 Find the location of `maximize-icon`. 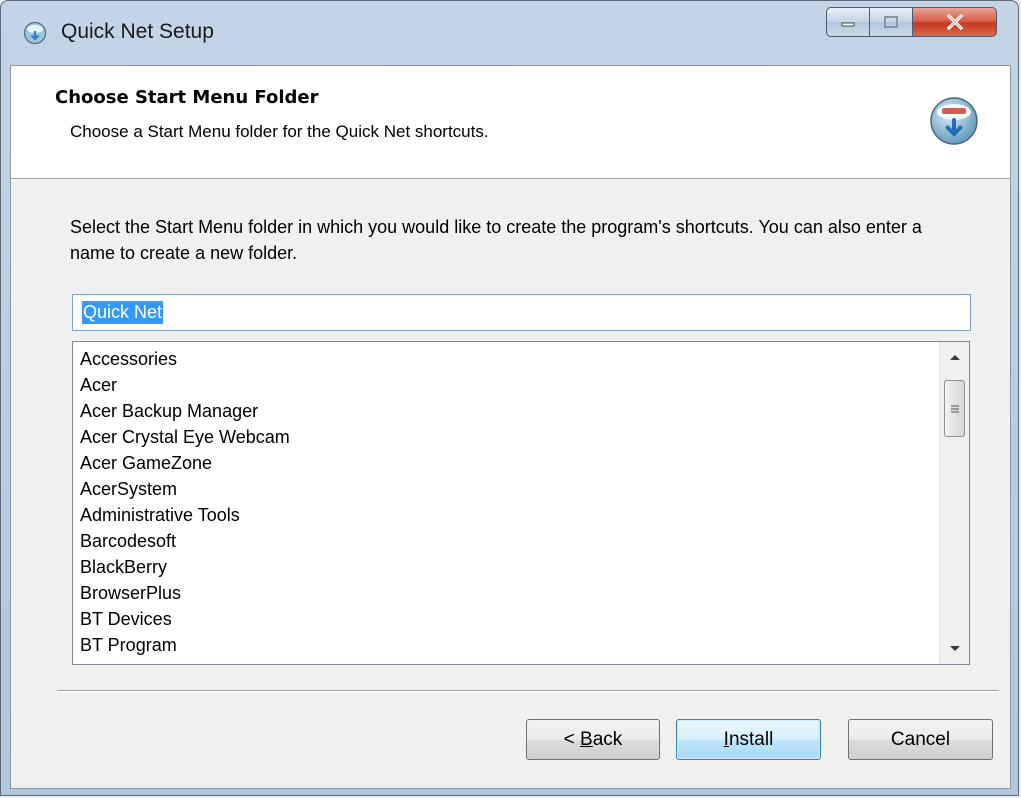

maximize-icon is located at coordinates (891, 22).